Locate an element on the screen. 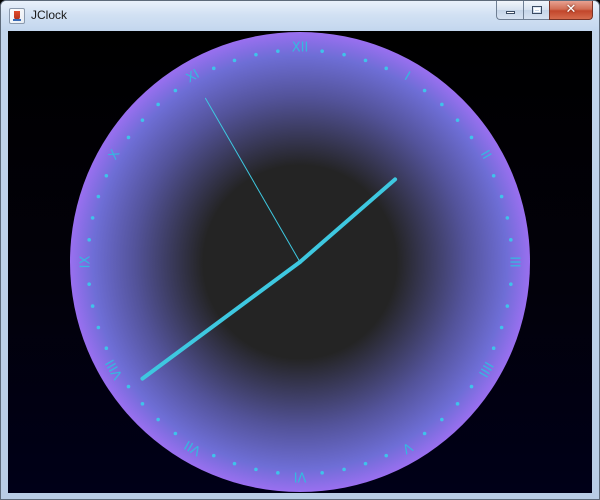  close-button: ✕ is located at coordinates (571, 10).